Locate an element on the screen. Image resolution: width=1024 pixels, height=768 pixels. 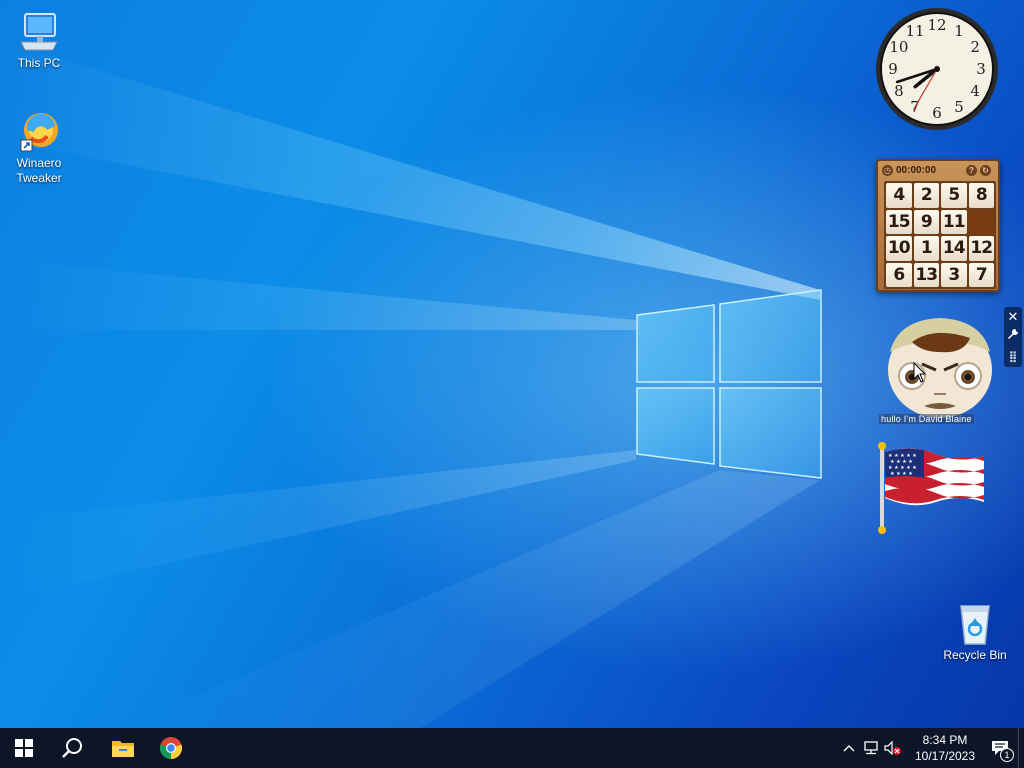
puzzle-tile: 9 is located at coordinates (926, 221).